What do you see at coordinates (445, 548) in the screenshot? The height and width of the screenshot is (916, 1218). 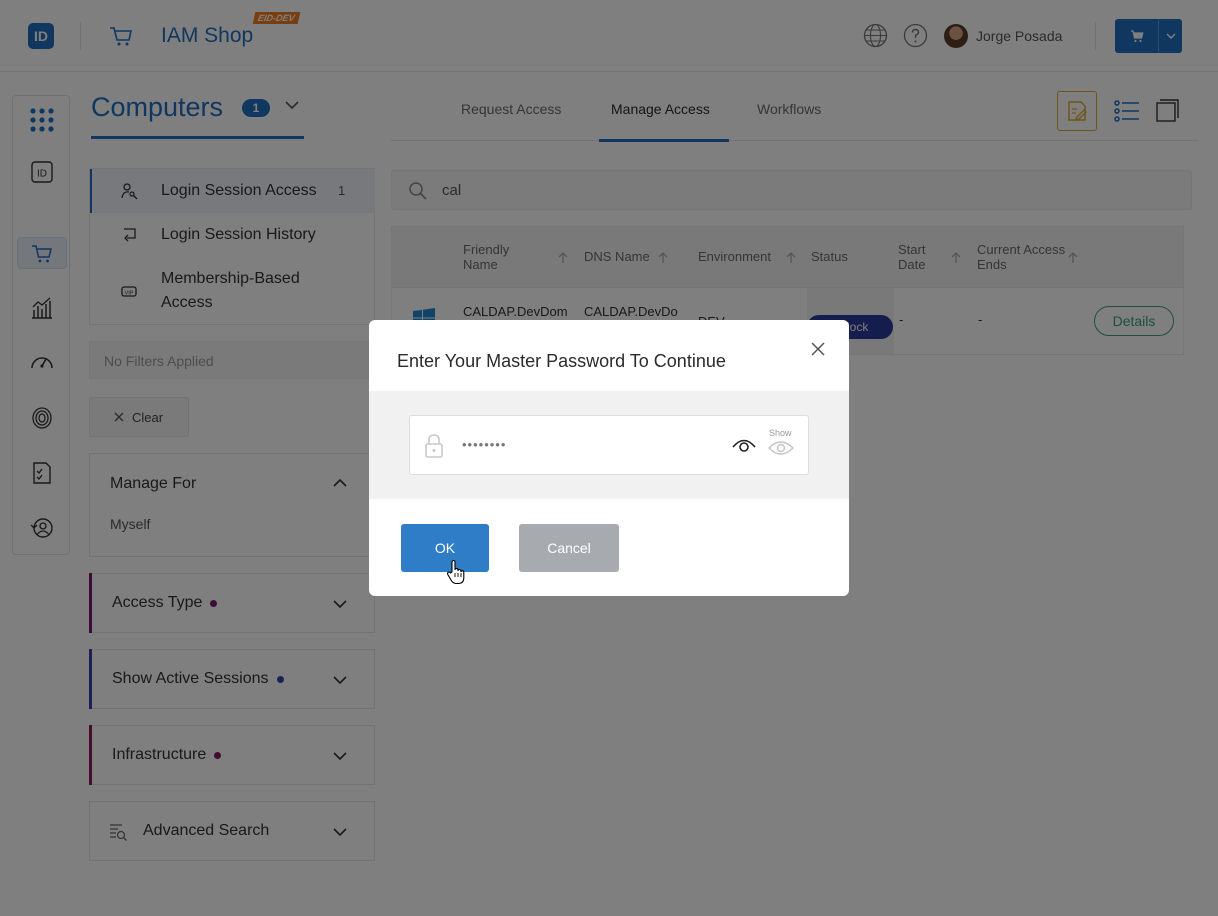 I see `ok-button: OK` at bounding box center [445, 548].